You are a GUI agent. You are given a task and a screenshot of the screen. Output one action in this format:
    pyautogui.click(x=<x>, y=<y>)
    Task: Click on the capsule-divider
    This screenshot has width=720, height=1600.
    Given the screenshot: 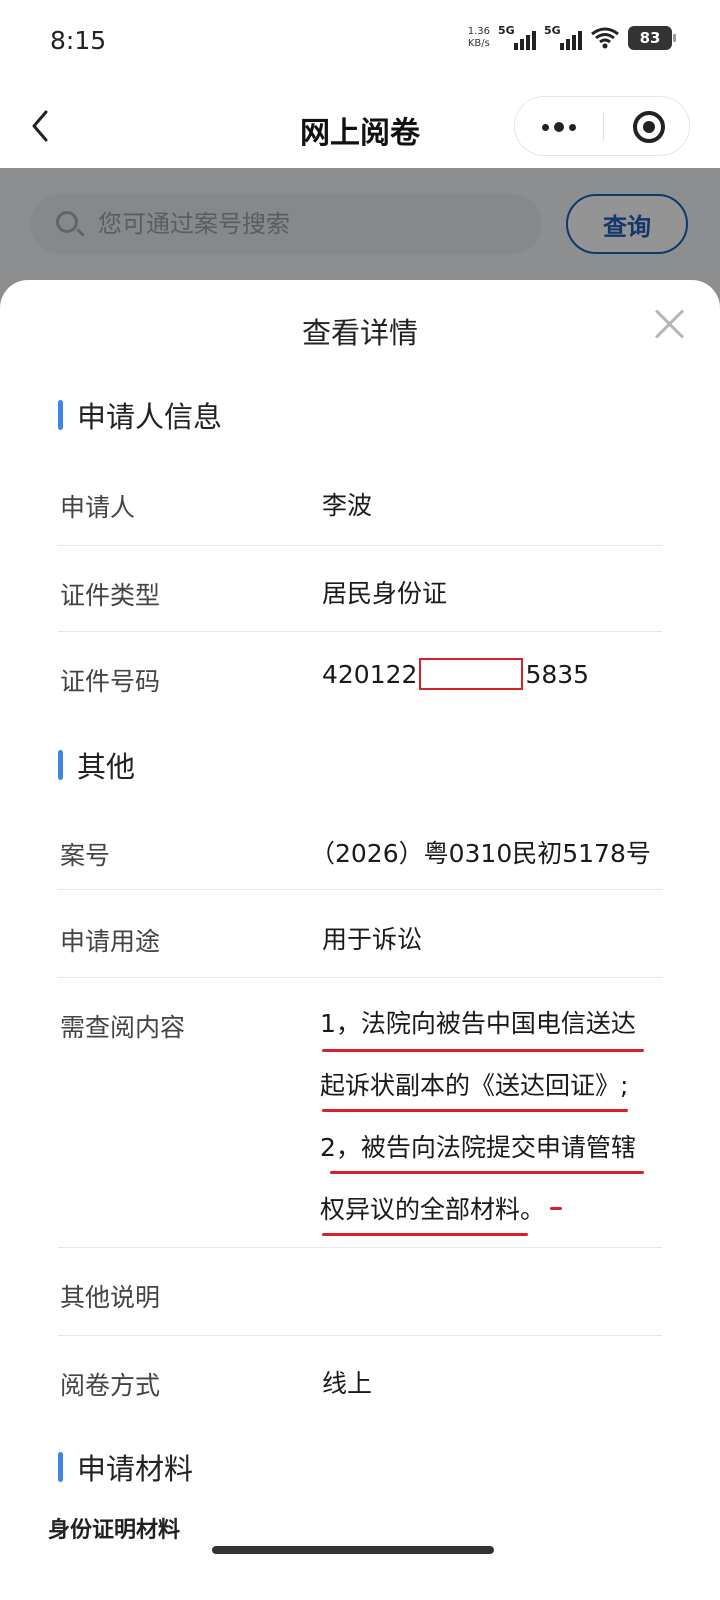 What is the action you would take?
    pyautogui.click(x=603, y=127)
    